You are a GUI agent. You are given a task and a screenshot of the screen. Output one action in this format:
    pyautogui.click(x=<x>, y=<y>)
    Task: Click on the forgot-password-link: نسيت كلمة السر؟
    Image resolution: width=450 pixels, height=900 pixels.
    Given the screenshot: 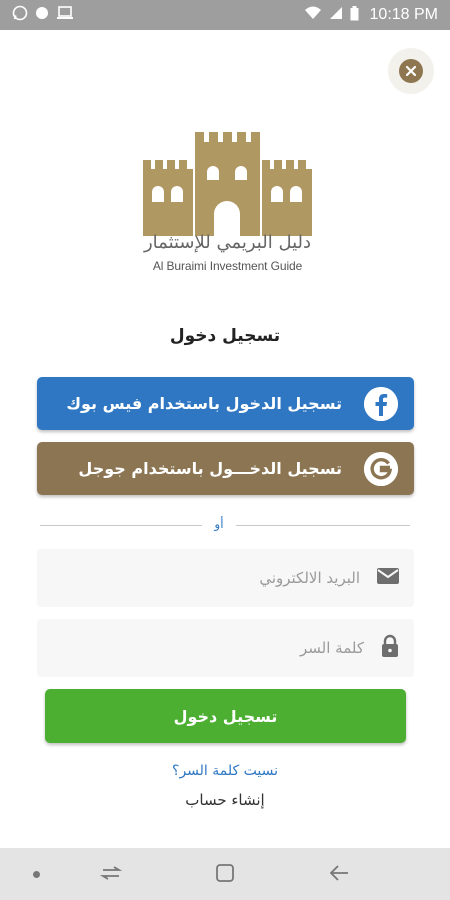 What is the action you would take?
    pyautogui.click(x=225, y=771)
    